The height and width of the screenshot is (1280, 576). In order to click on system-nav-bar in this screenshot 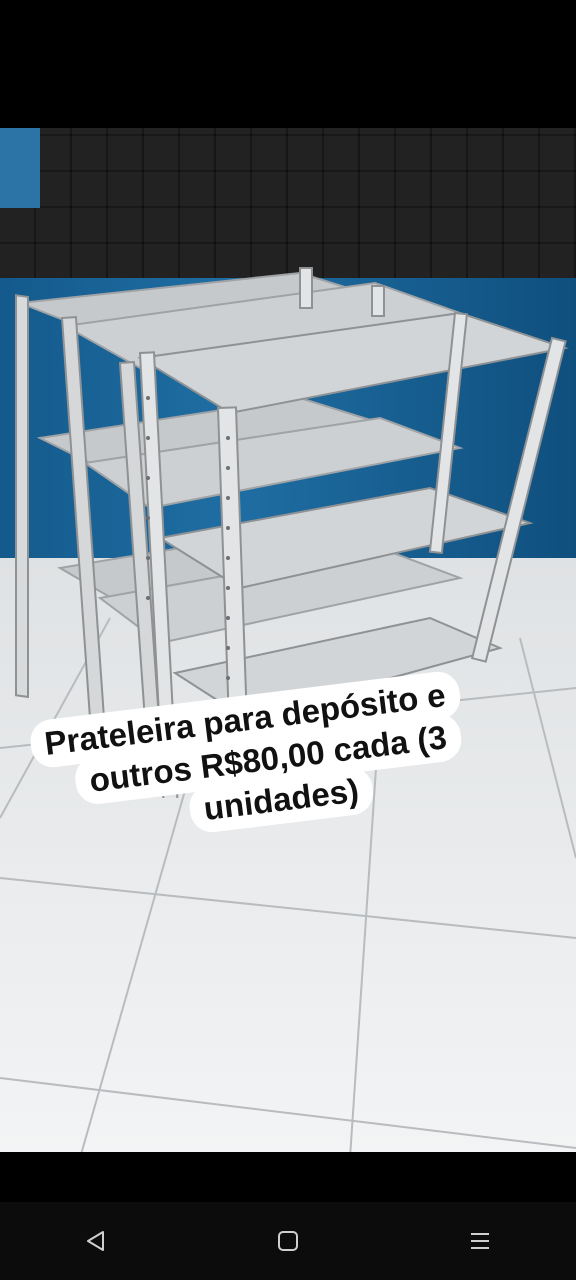, I will do `click(288, 1241)`.